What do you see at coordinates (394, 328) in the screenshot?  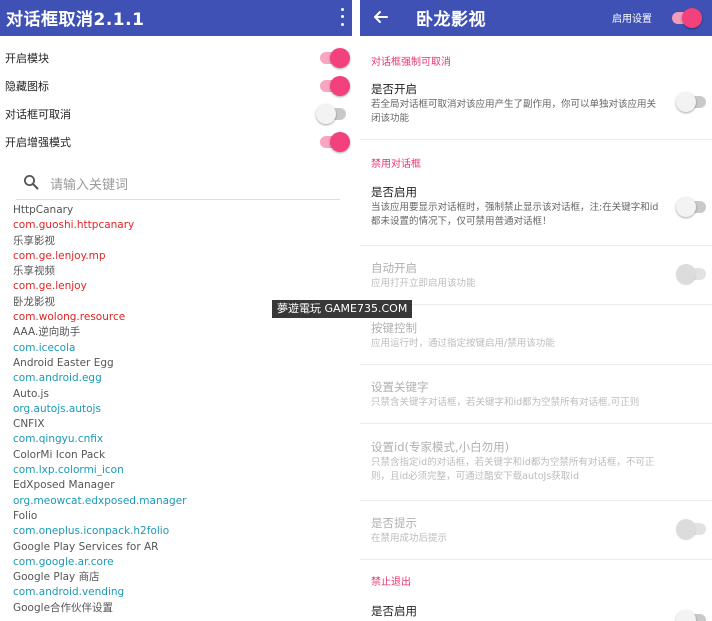 I see `pref-title: 按键控制` at bounding box center [394, 328].